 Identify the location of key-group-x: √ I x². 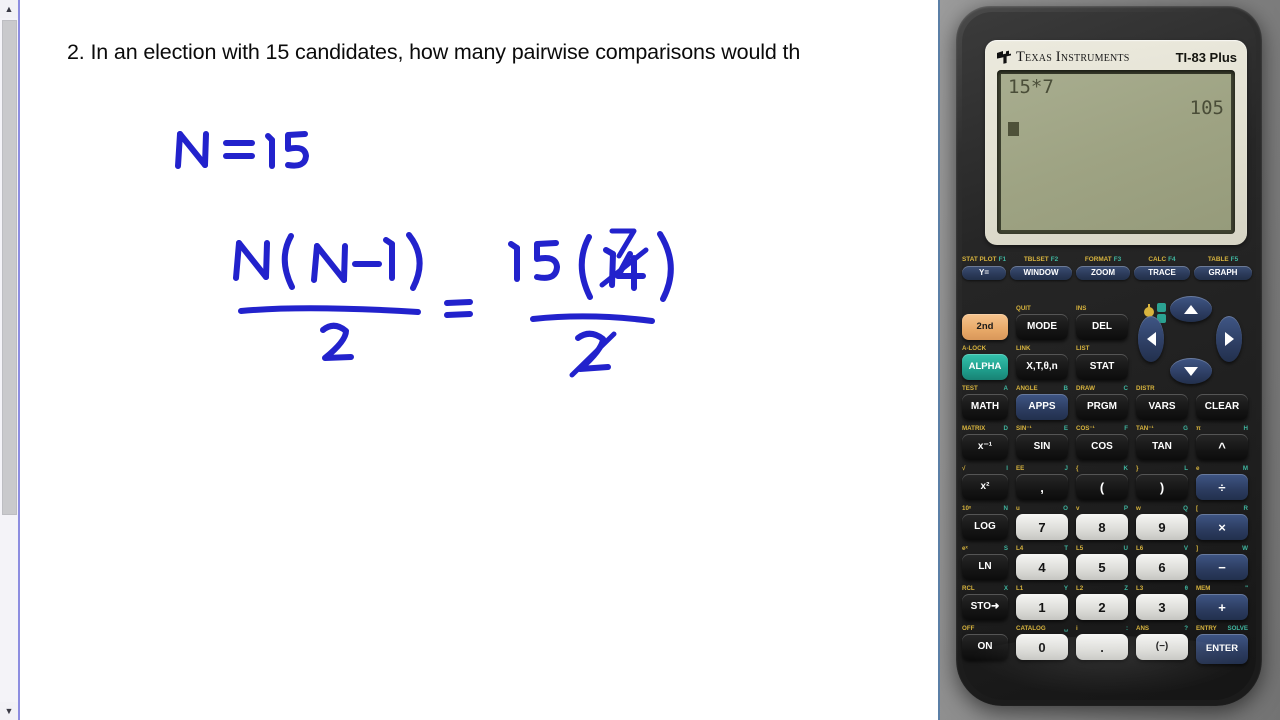
(985, 482).